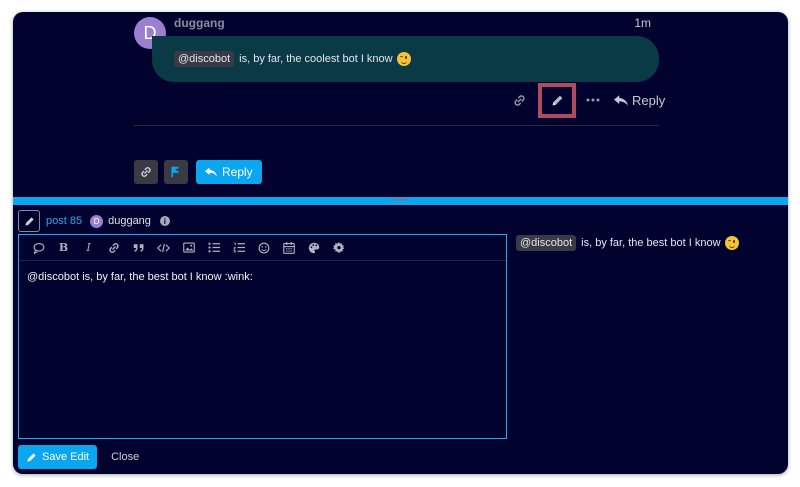  What do you see at coordinates (237, 172) in the screenshot?
I see `topic-reply-label: Reply` at bounding box center [237, 172].